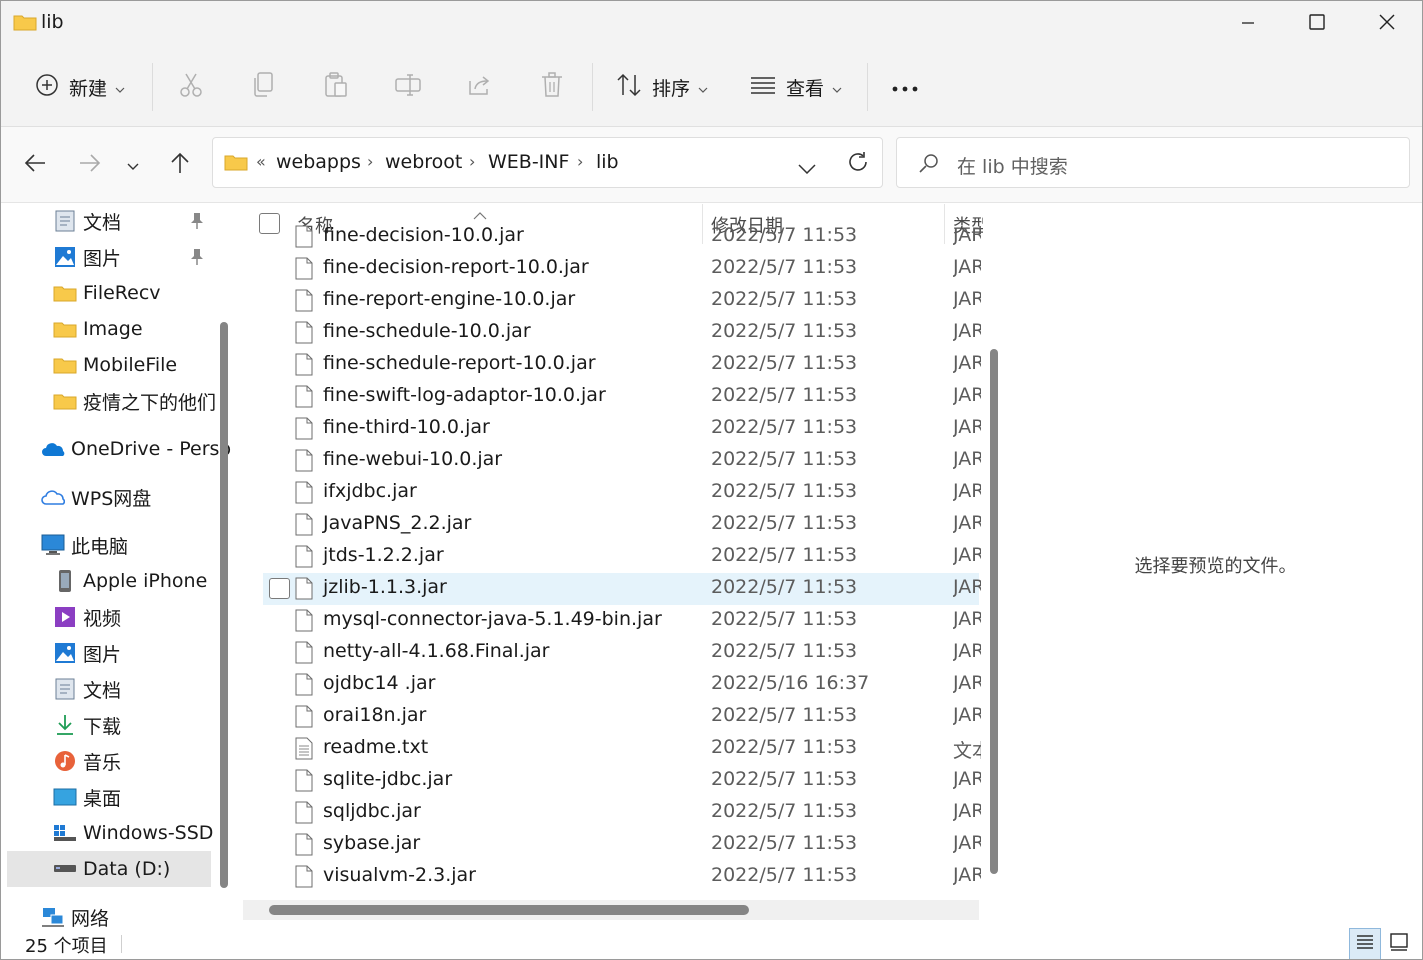 This screenshot has width=1423, height=960. Describe the element at coordinates (622, 557) in the screenshot. I see `file-row: jtds-1.2.2.jar 2022/5/7 11:53 JAR` at that location.